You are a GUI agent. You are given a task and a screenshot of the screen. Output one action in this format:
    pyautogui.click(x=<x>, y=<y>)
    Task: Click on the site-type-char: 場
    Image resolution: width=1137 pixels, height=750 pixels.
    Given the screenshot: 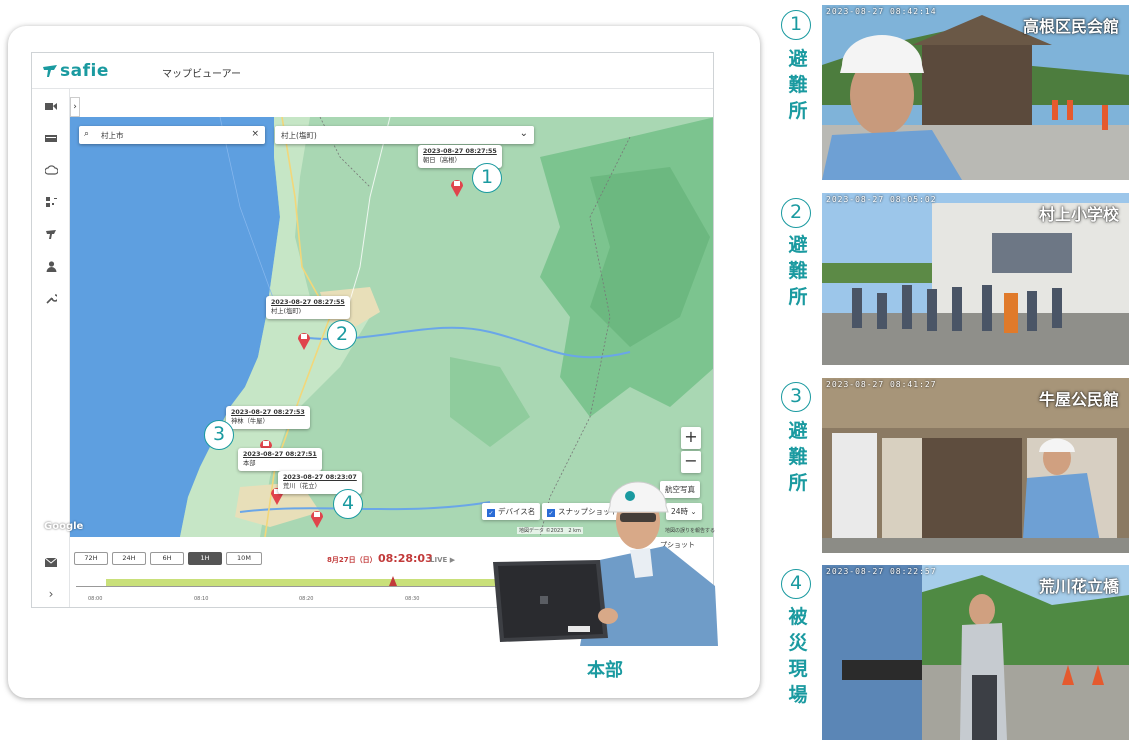 What is the action you would take?
    pyautogui.click(x=798, y=695)
    